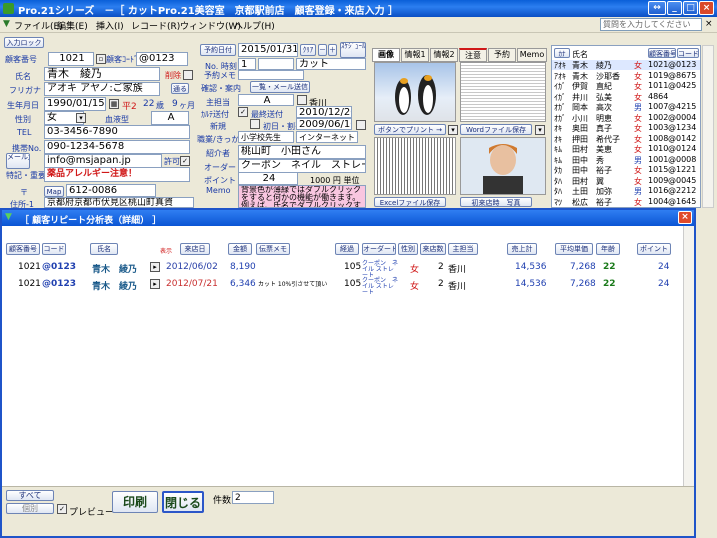 This screenshot has width=717, height=538. What do you see at coordinates (415, 166) in the screenshot?
I see `excel-thumbnail` at bounding box center [415, 166].